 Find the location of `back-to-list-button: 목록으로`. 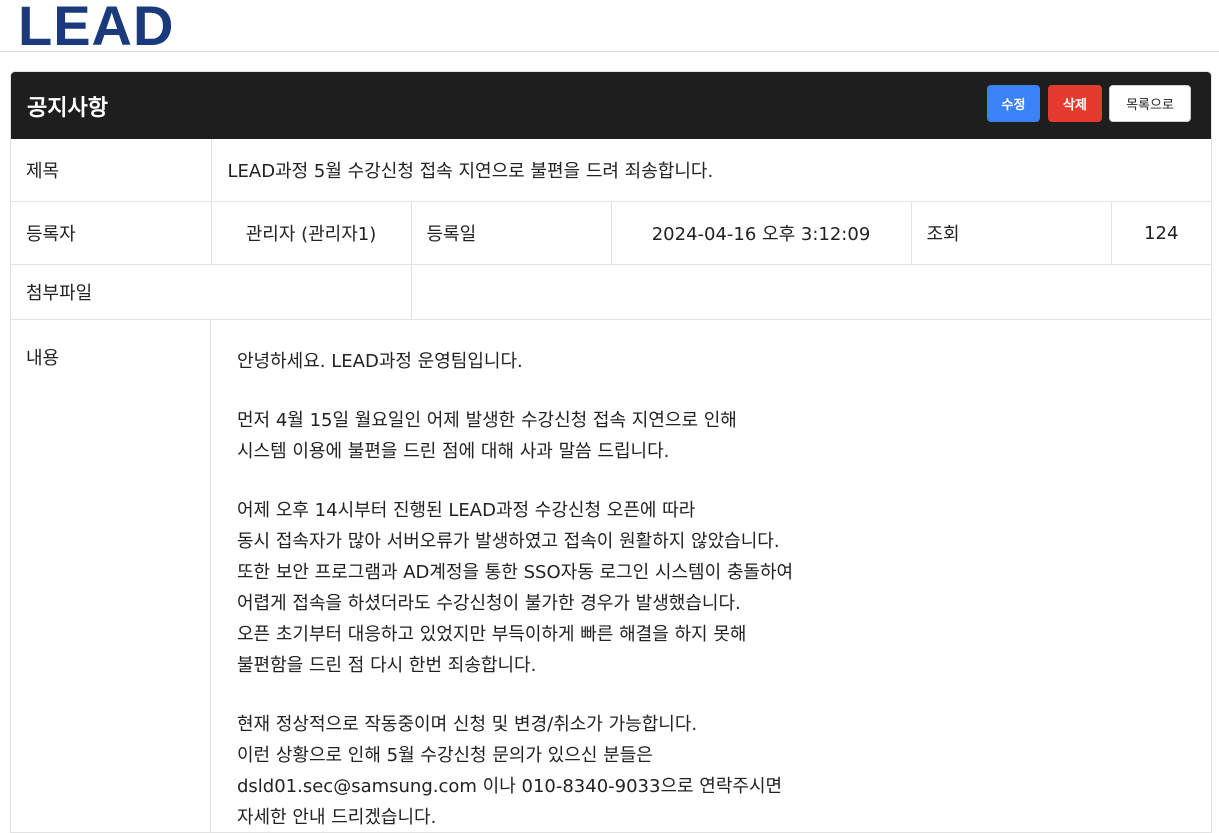

back-to-list-button: 목록으로 is located at coordinates (1150, 103).